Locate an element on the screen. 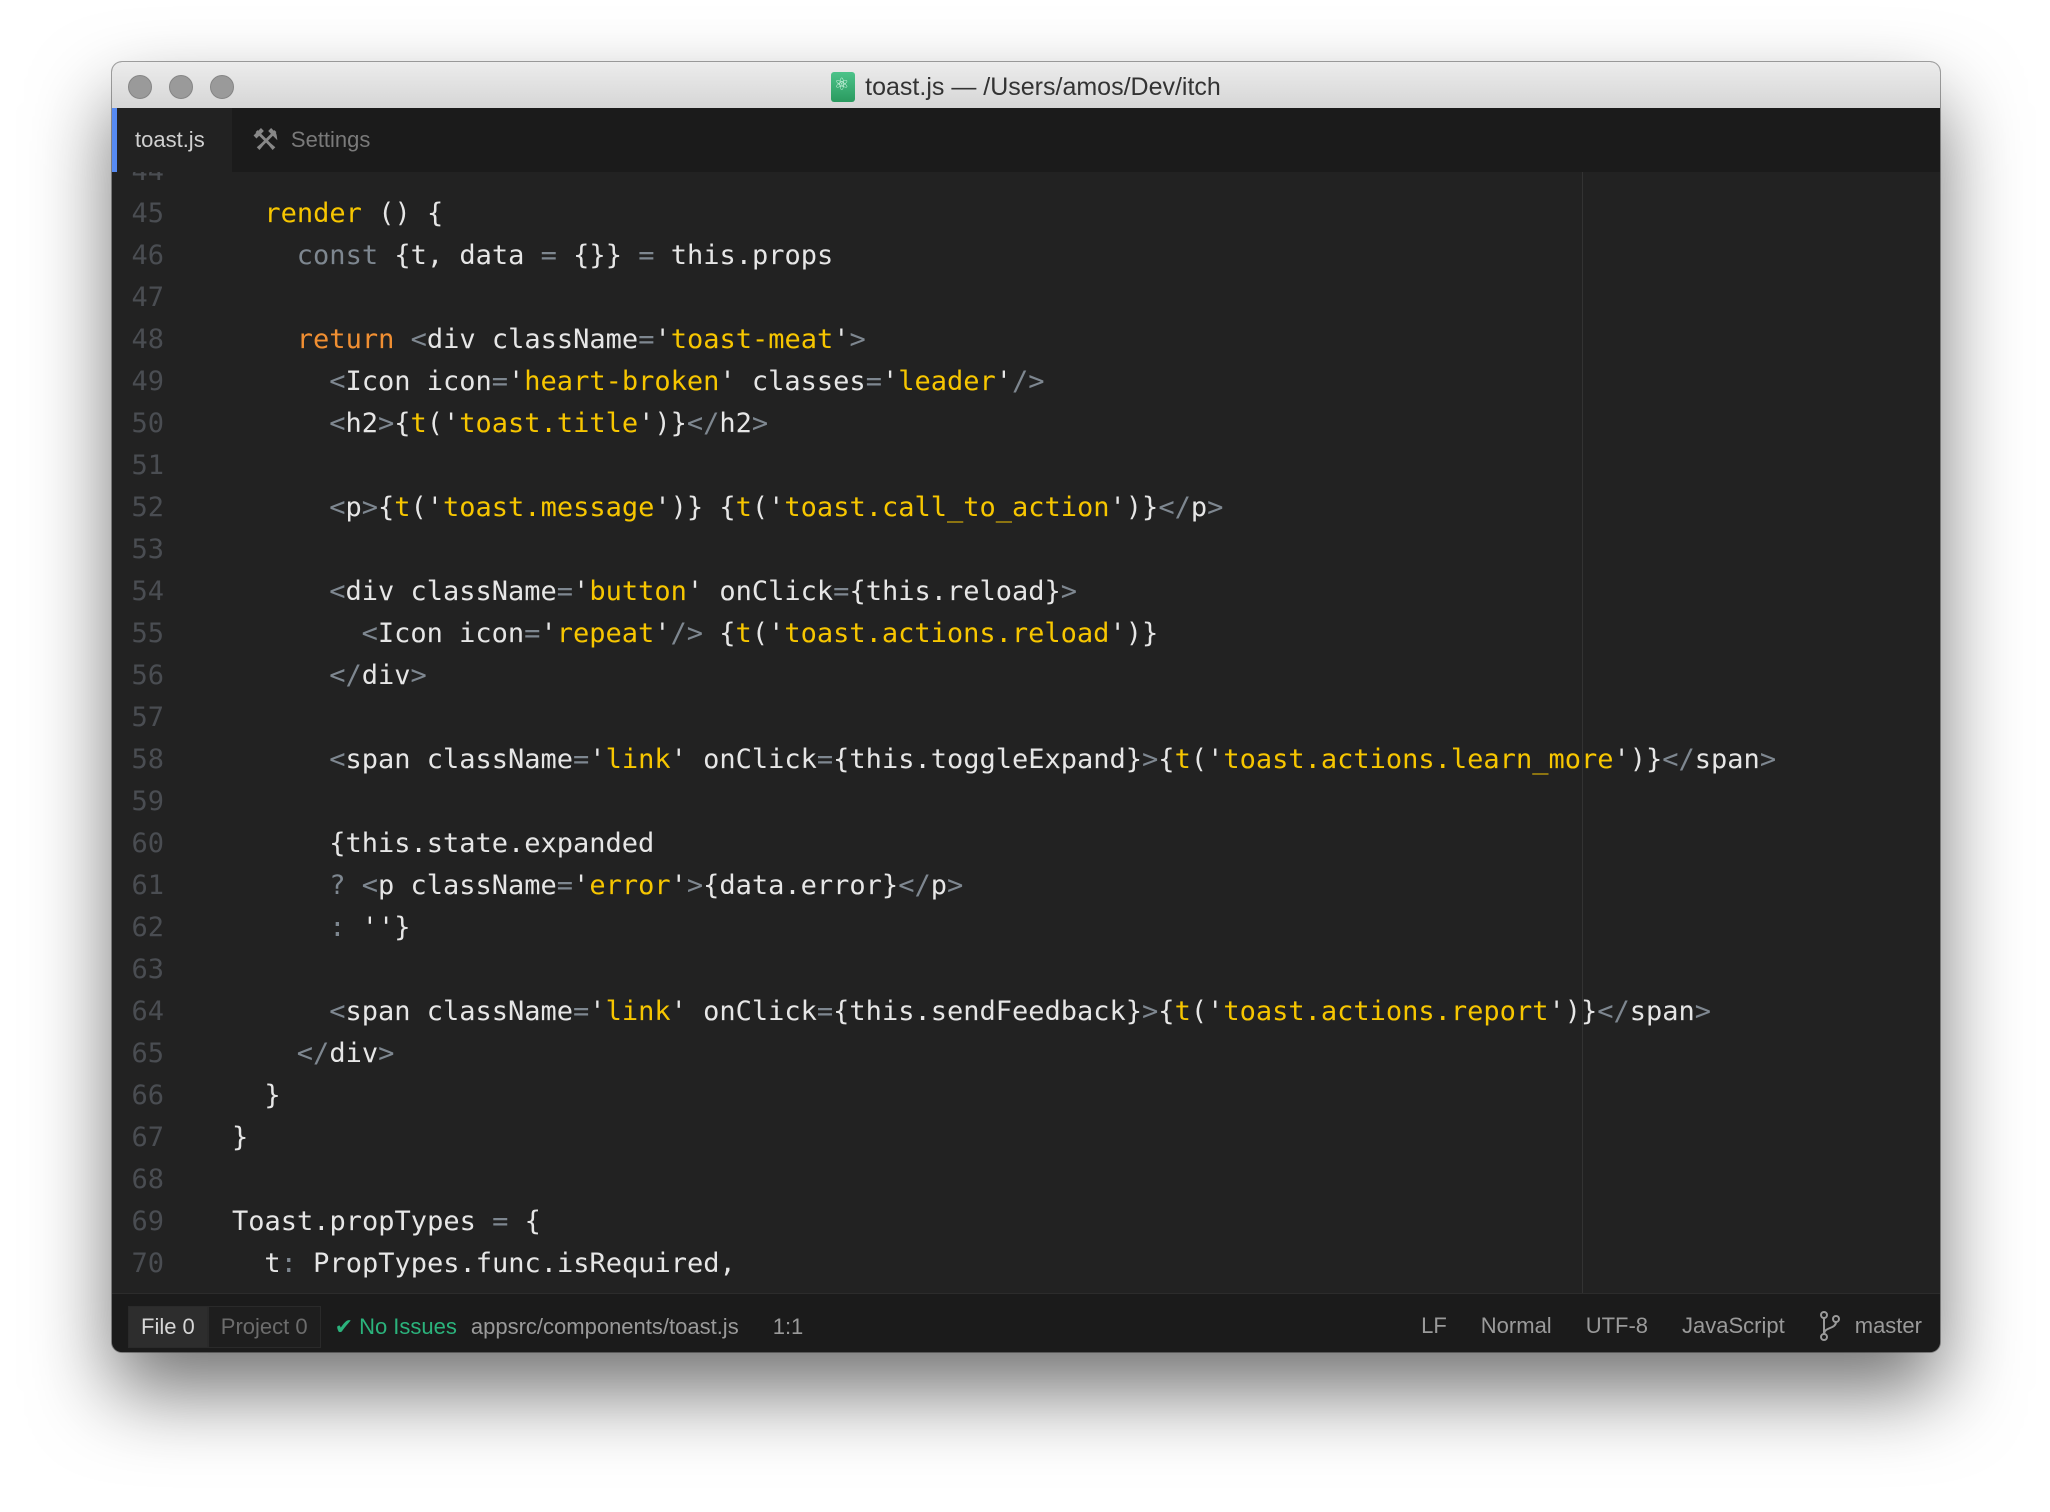 The image size is (2050, 1512). line-number: 58 is located at coordinates (147, 759).